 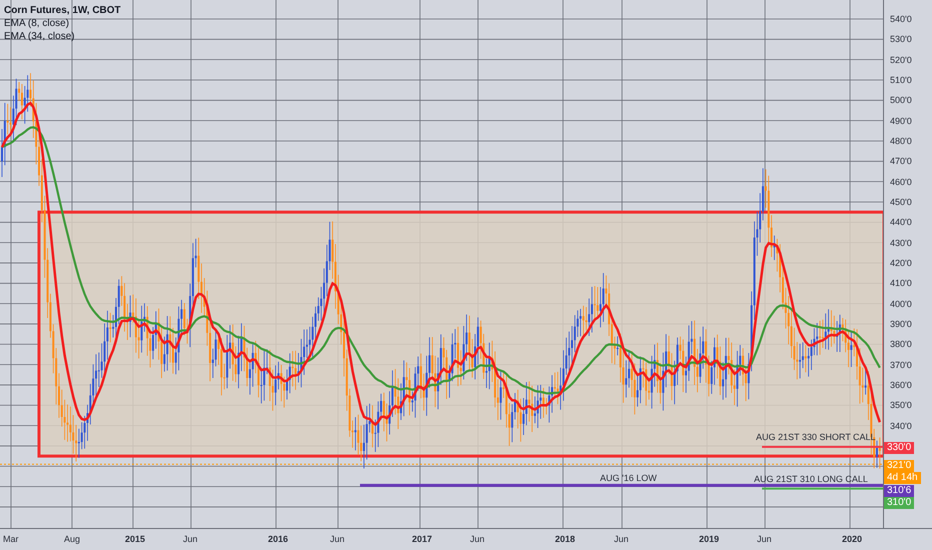 I want to click on price-tag: 4d 14h, so click(x=902, y=478).